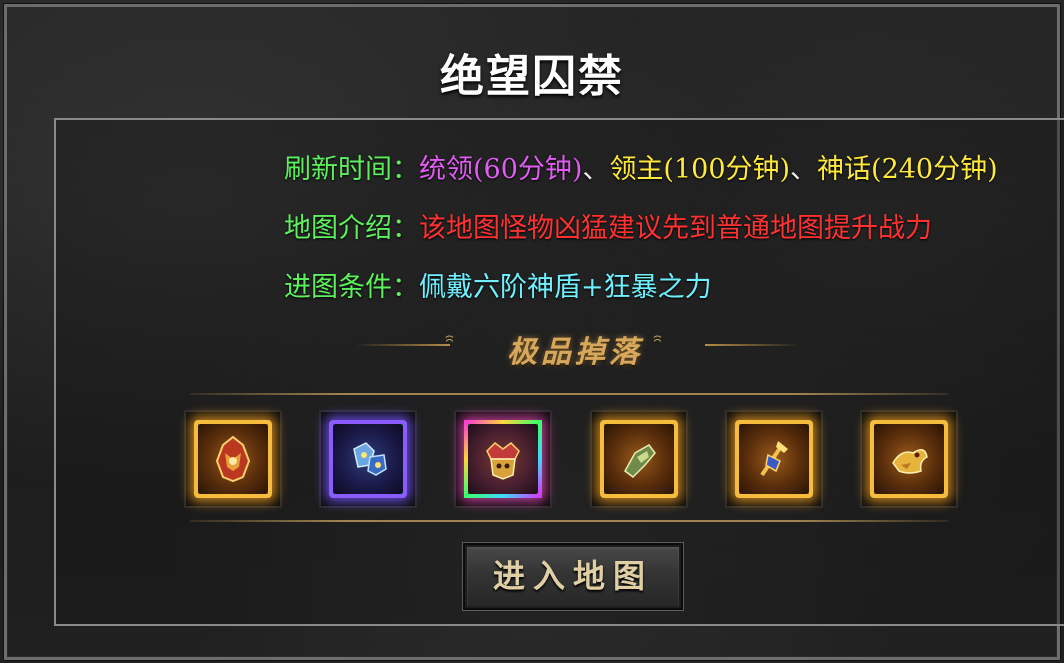  What do you see at coordinates (501, 169) in the screenshot?
I see `refresh-commander: 统领(60分钟)` at bounding box center [501, 169].